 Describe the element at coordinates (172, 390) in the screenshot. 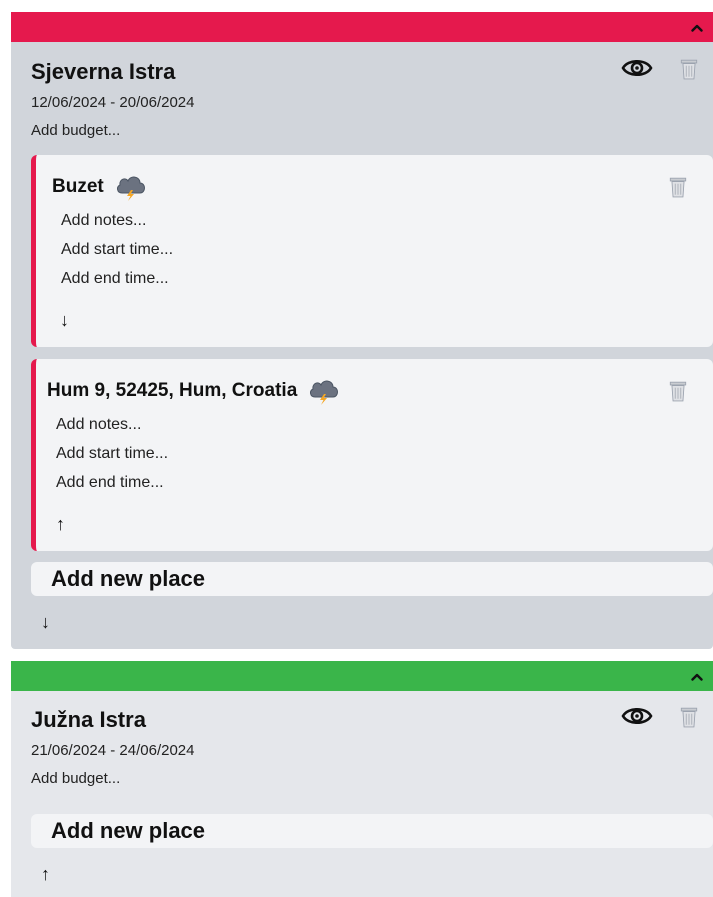

I see `place-name: Hum 9, 52425, Hum, Croatia` at that location.